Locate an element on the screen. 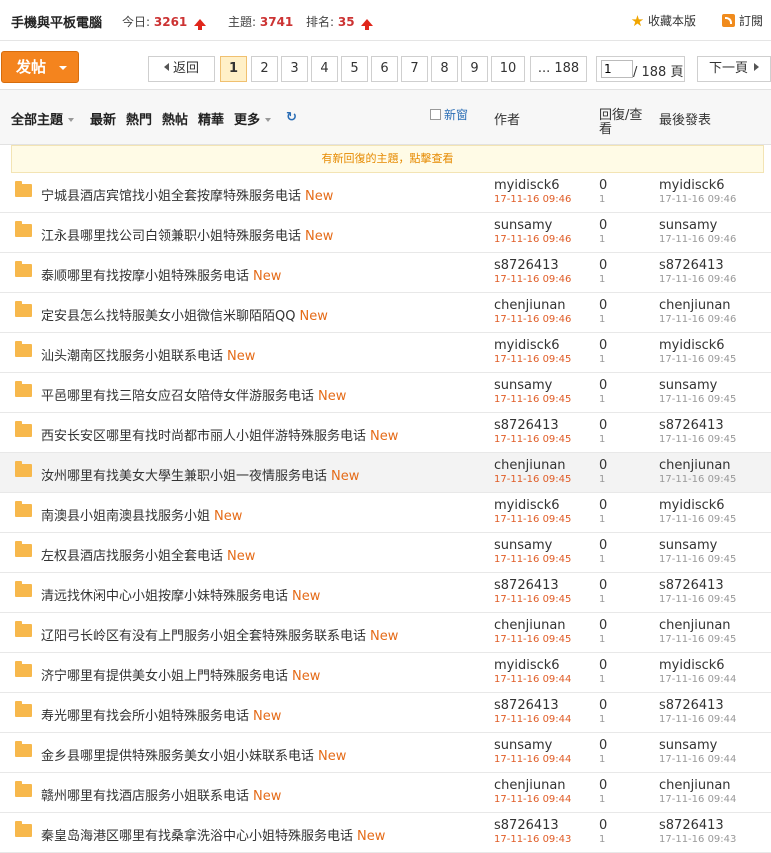  thread-title-link: 清远找休闲中心小姐按摩小妹特殊服务电话 New is located at coordinates (180, 594).